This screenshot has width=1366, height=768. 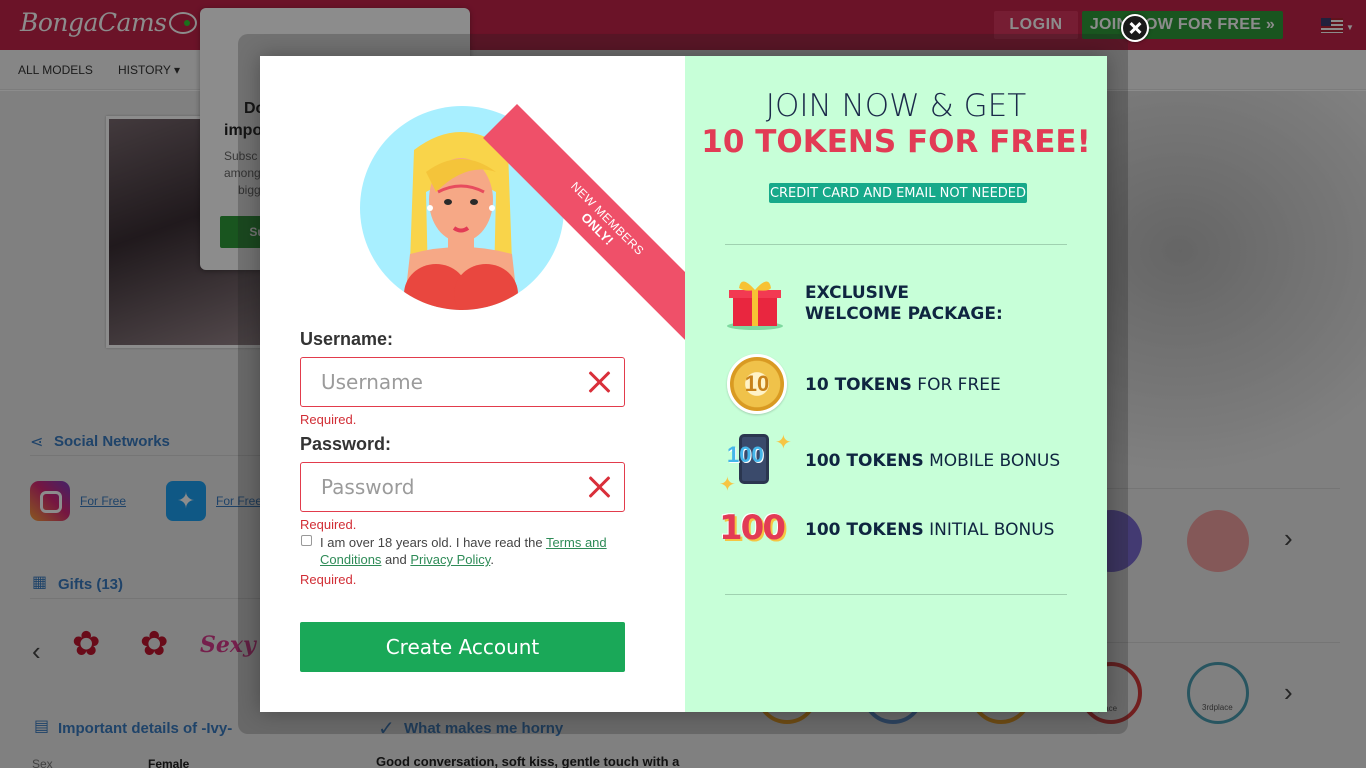 I want to click on password-error-x-icon, so click(x=599, y=486).